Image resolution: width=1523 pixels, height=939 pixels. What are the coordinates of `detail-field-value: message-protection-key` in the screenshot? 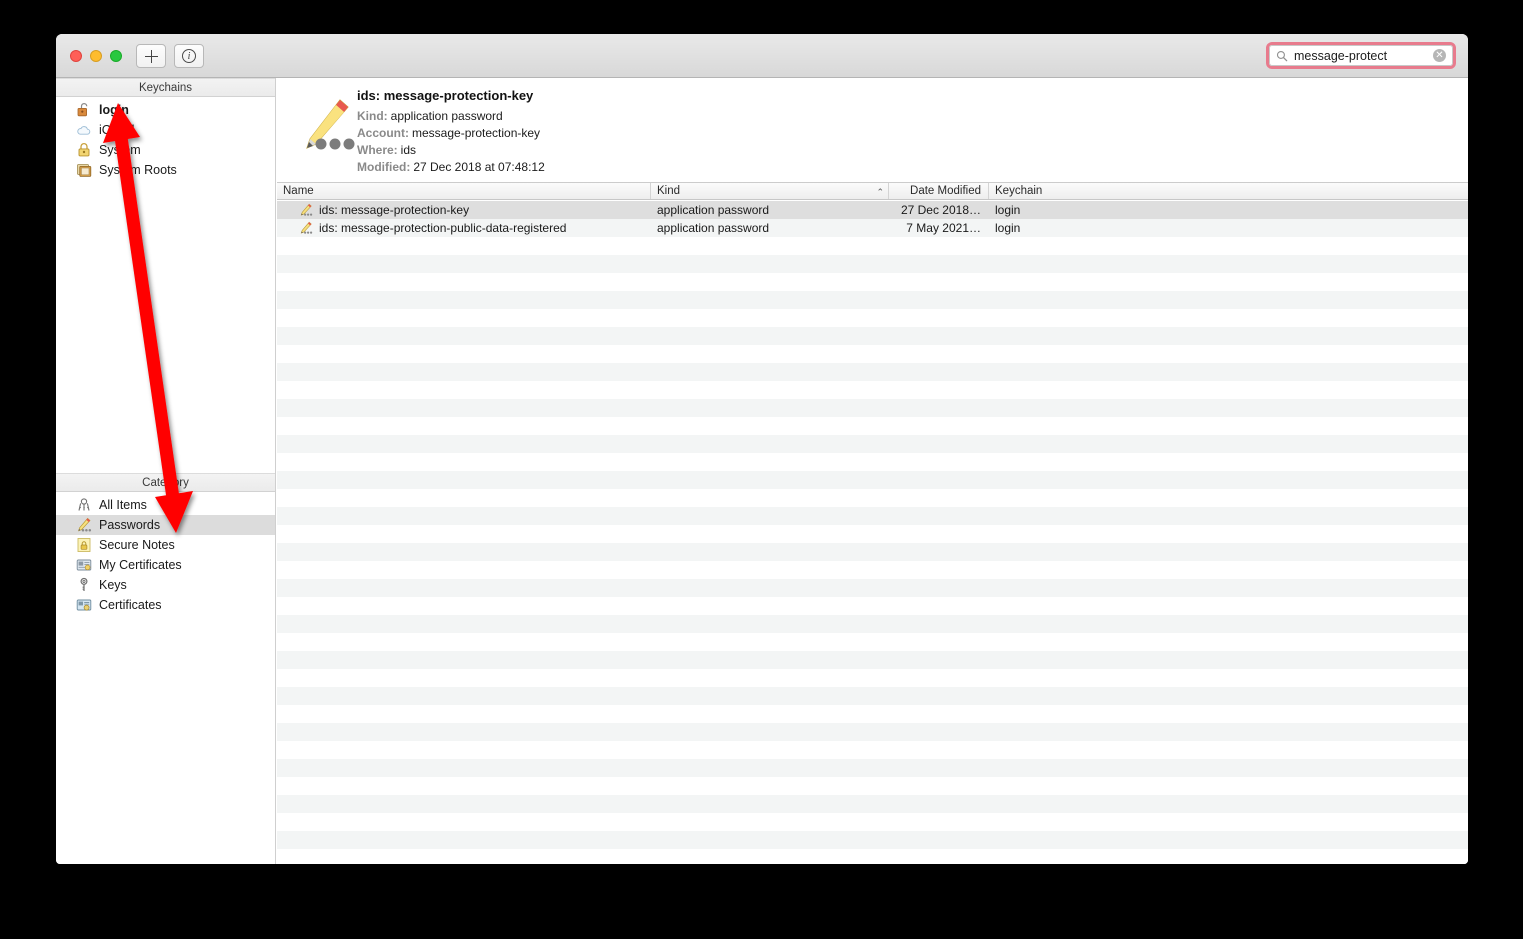 It's located at (476, 133).